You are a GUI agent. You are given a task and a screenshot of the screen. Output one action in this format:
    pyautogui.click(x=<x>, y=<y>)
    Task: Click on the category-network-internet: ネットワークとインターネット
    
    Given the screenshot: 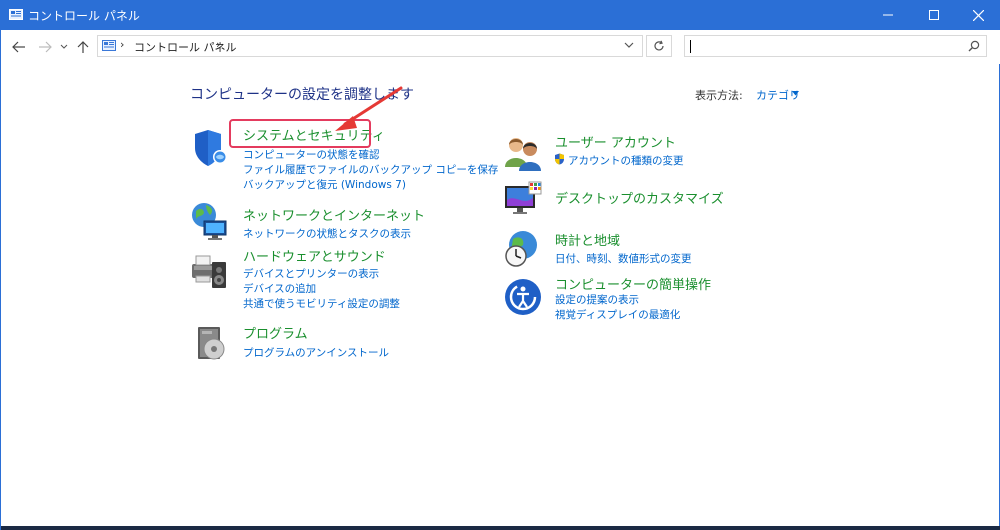 What is the action you would take?
    pyautogui.click(x=334, y=214)
    